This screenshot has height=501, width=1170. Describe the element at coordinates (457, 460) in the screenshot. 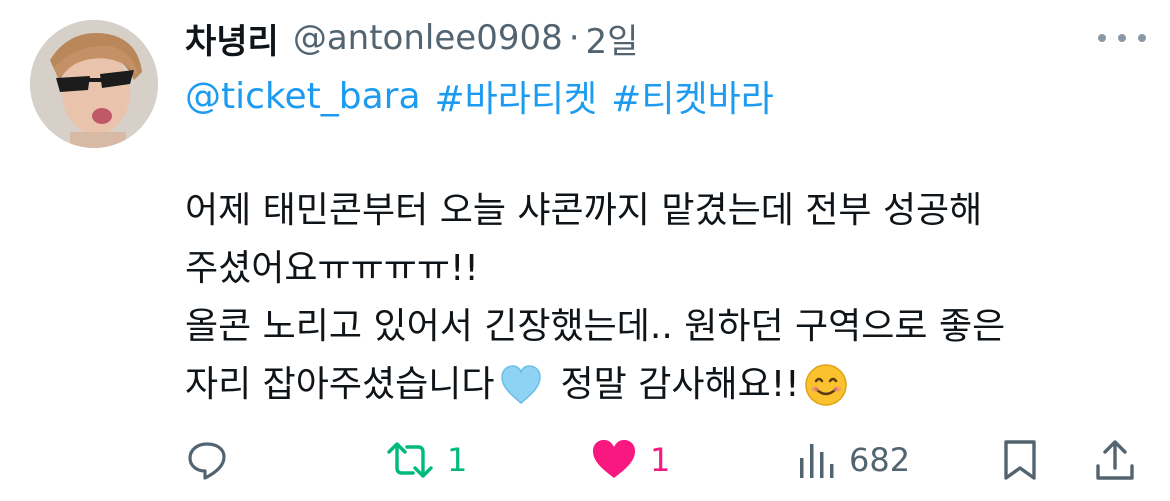

I see `retweet-count: 1` at that location.